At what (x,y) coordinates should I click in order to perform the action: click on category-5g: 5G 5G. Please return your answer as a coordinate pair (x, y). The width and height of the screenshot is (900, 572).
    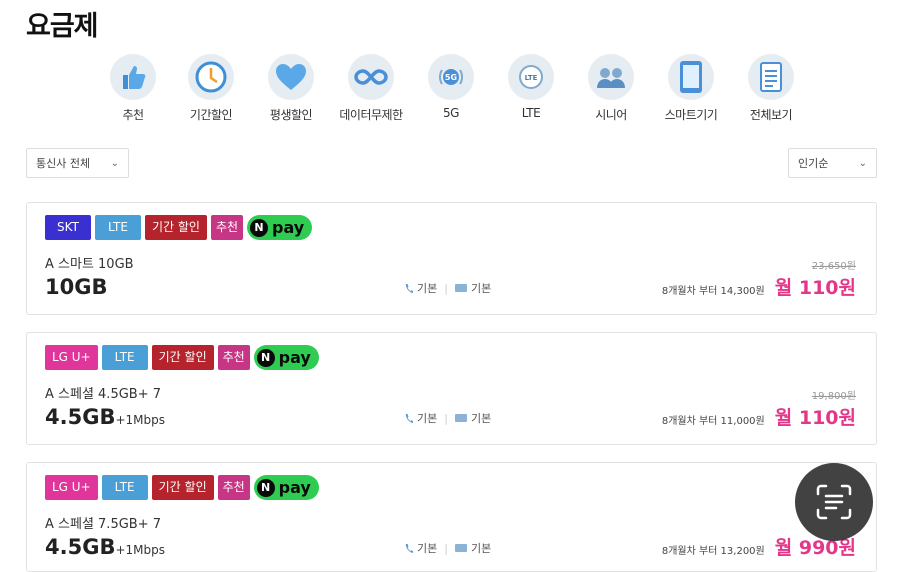
    Looking at the image, I should click on (451, 87).